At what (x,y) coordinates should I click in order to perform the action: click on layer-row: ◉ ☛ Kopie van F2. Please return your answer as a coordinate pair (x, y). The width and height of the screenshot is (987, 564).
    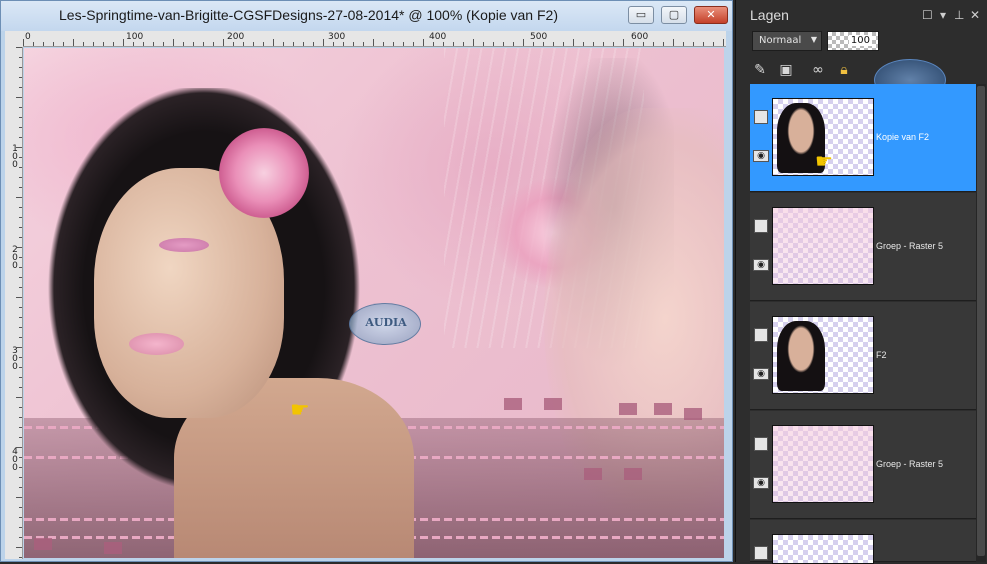
    Looking at the image, I should click on (863, 138).